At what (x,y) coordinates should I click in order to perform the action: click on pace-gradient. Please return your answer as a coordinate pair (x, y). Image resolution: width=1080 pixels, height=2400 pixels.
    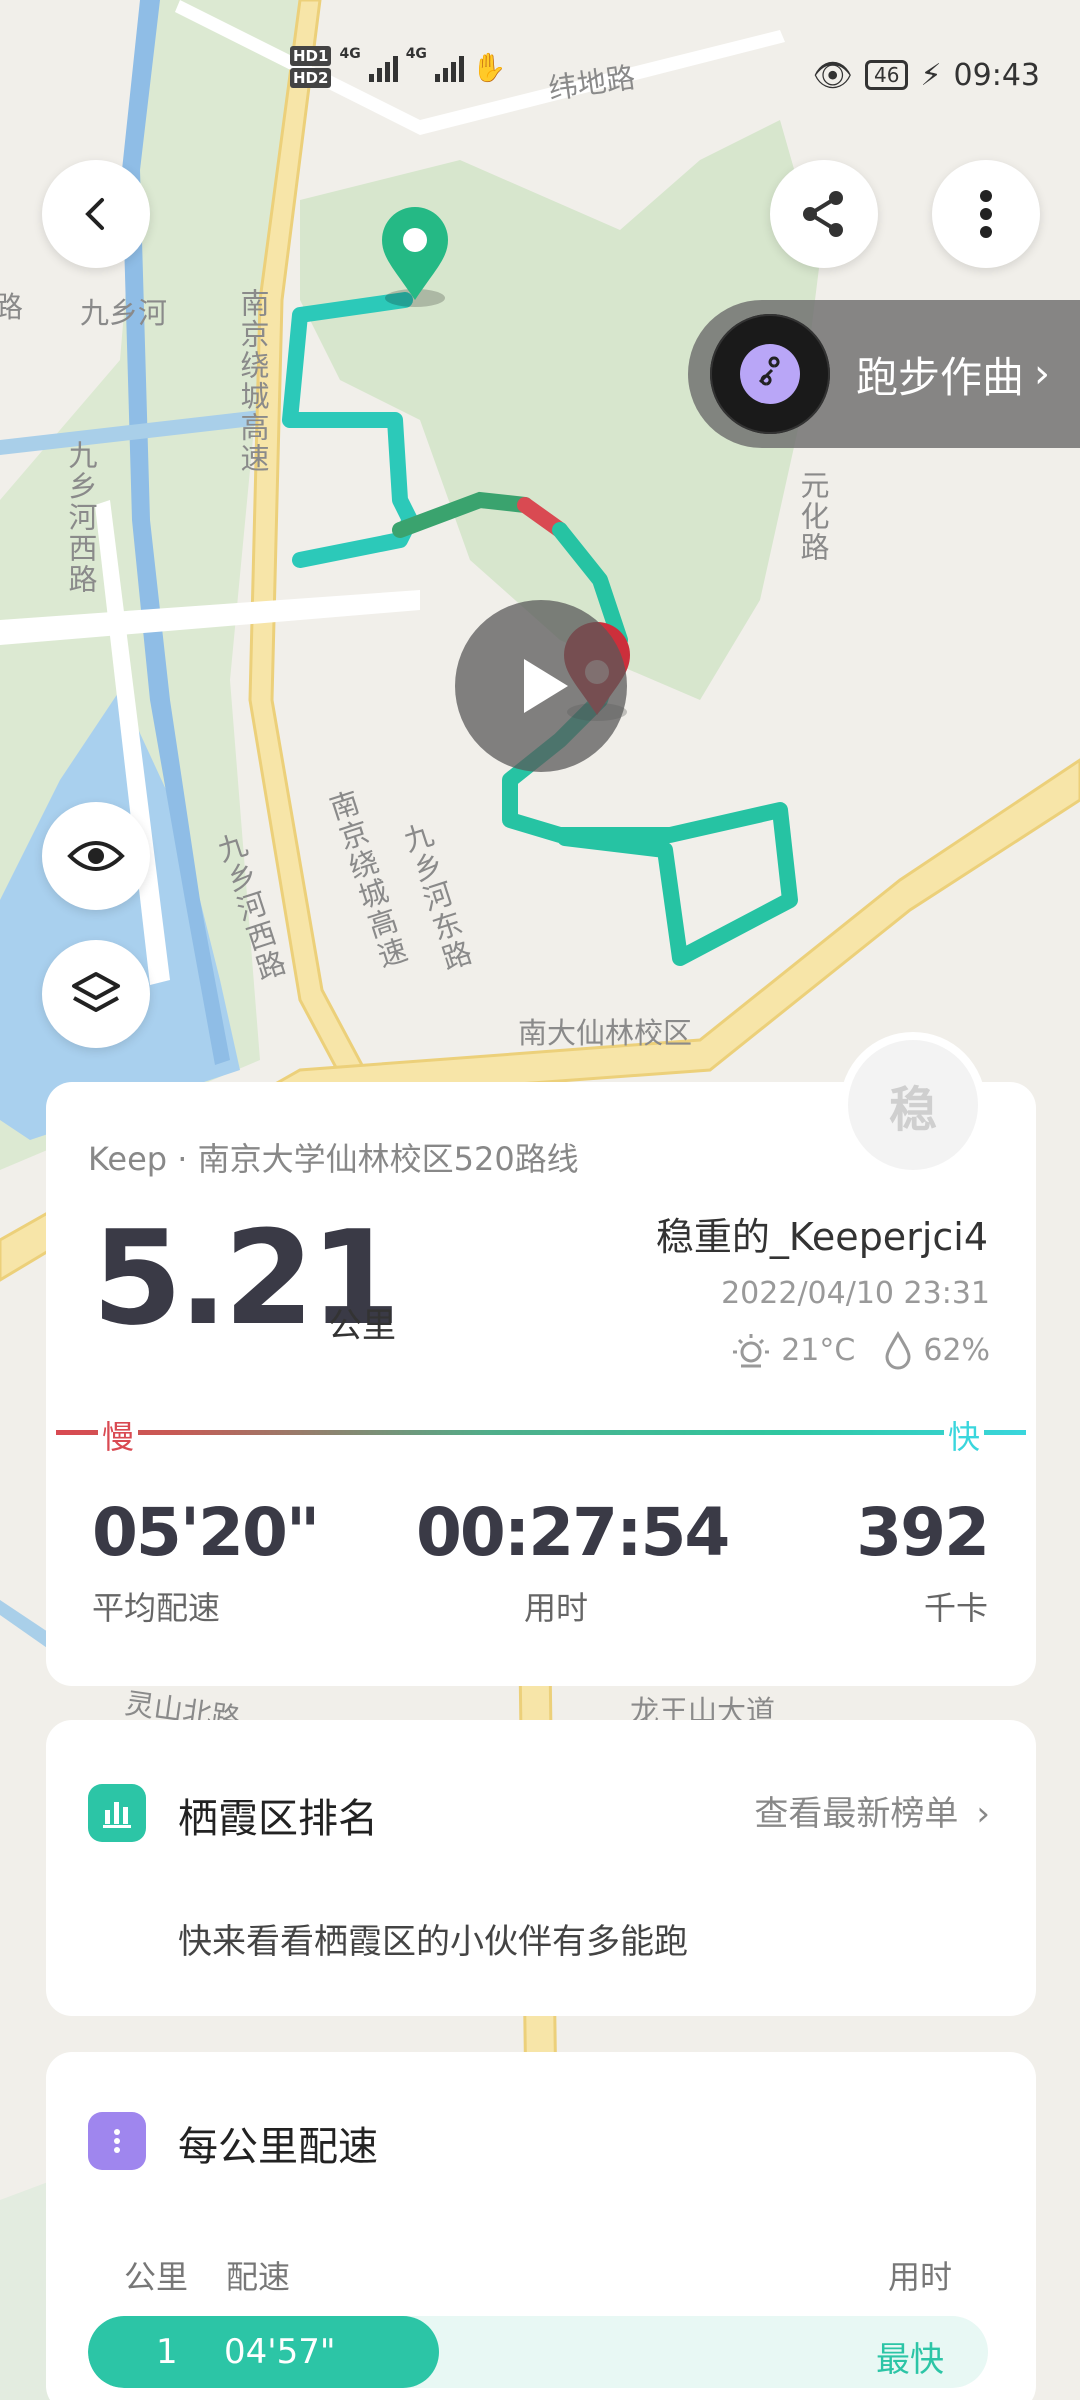
    Looking at the image, I should click on (541, 1432).